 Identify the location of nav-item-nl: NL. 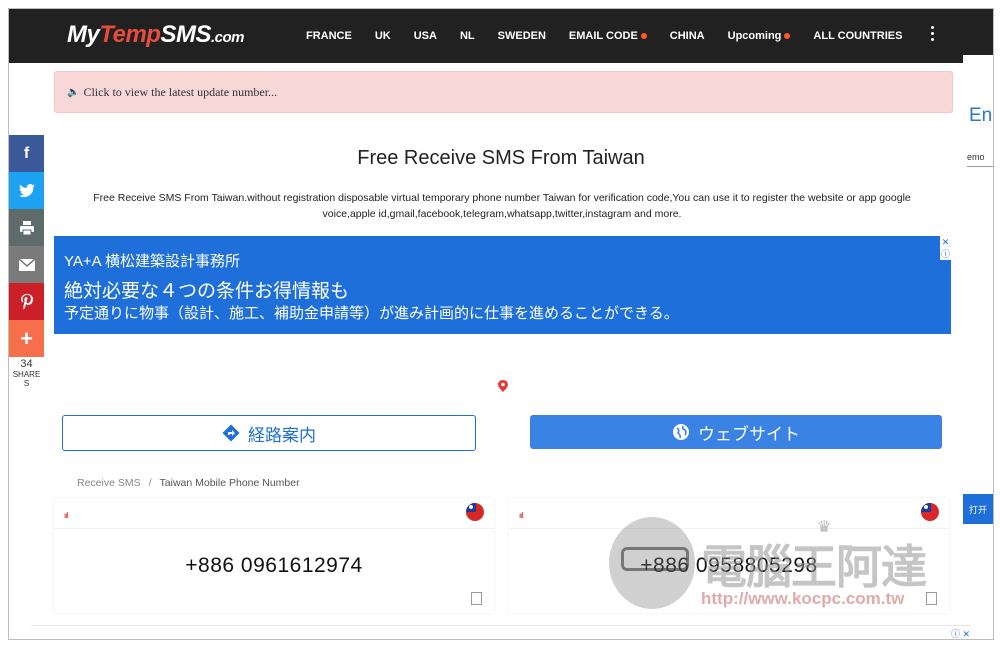
(467, 36).